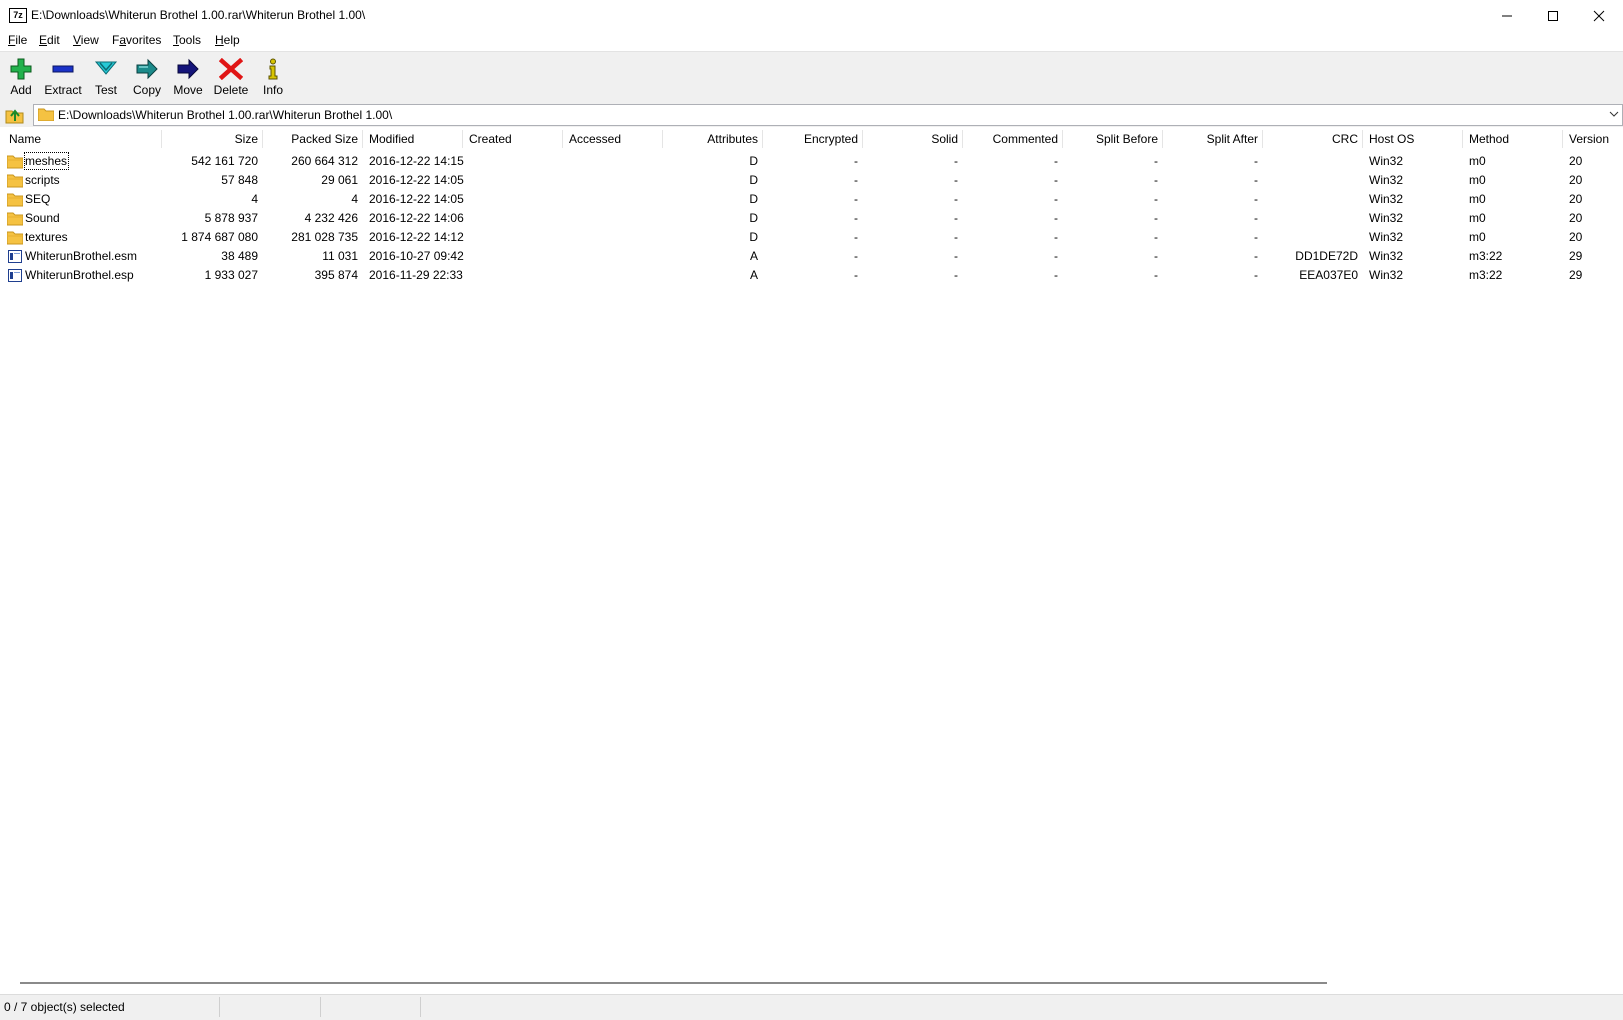 This screenshot has height=1020, width=1623. What do you see at coordinates (1514, 139) in the screenshot?
I see `column-header-method: Method` at bounding box center [1514, 139].